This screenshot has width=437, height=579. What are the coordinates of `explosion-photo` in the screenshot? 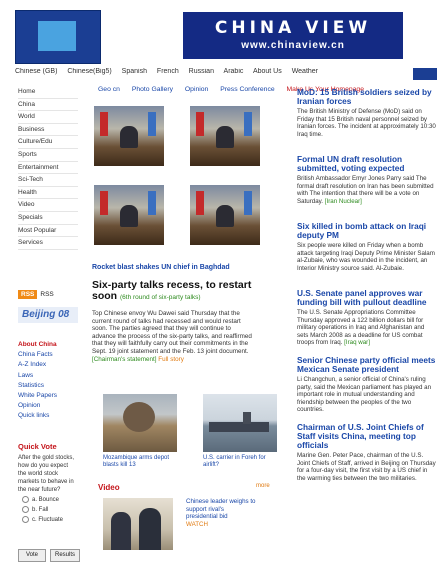 It's located at (140, 423).